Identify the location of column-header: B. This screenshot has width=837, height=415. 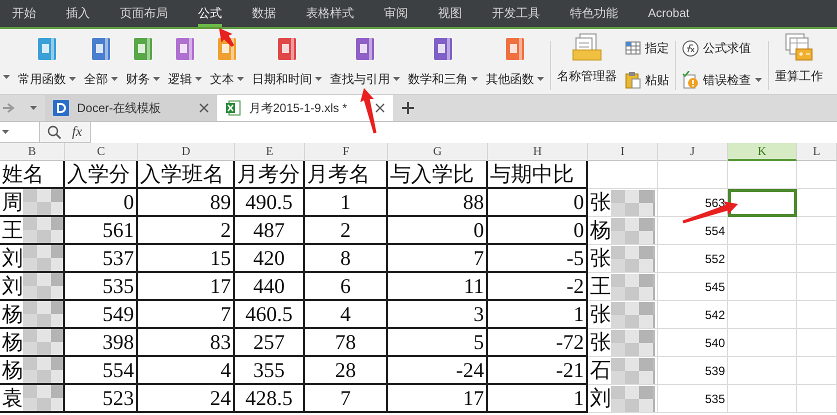
(32, 152).